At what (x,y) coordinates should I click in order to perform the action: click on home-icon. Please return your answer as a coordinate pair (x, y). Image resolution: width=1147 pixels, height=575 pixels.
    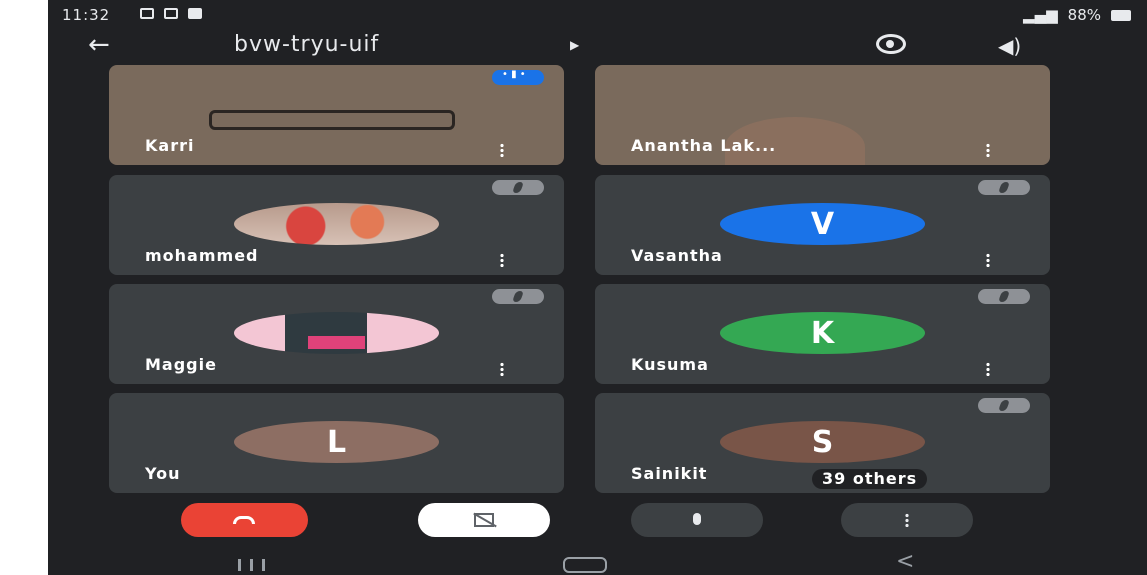
    Looking at the image, I should click on (585, 565).